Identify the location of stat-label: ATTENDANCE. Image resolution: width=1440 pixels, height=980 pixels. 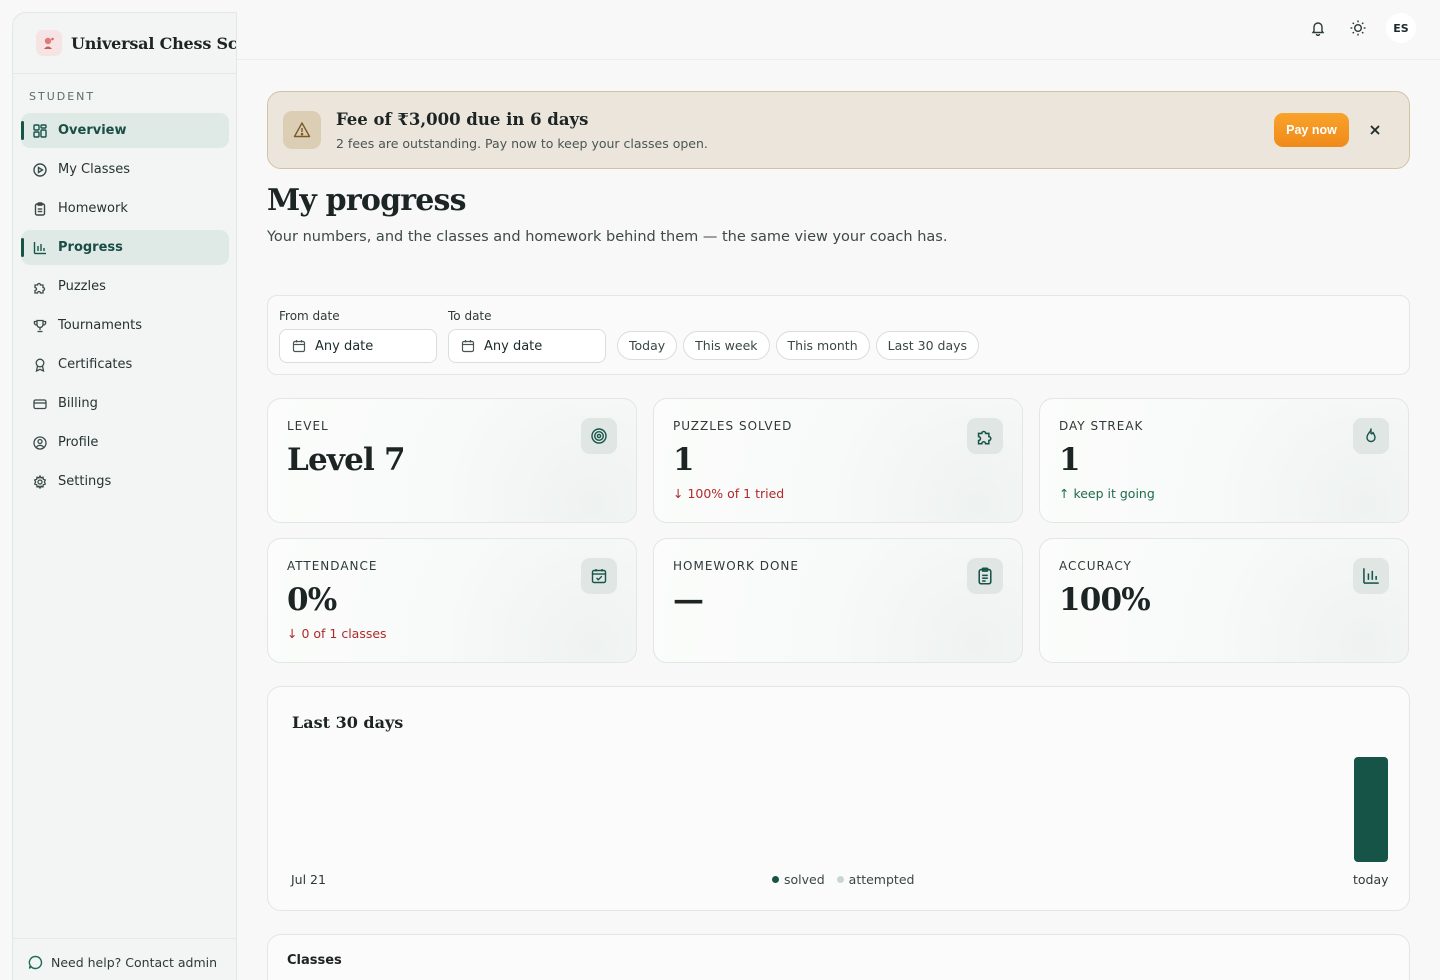
(332, 566).